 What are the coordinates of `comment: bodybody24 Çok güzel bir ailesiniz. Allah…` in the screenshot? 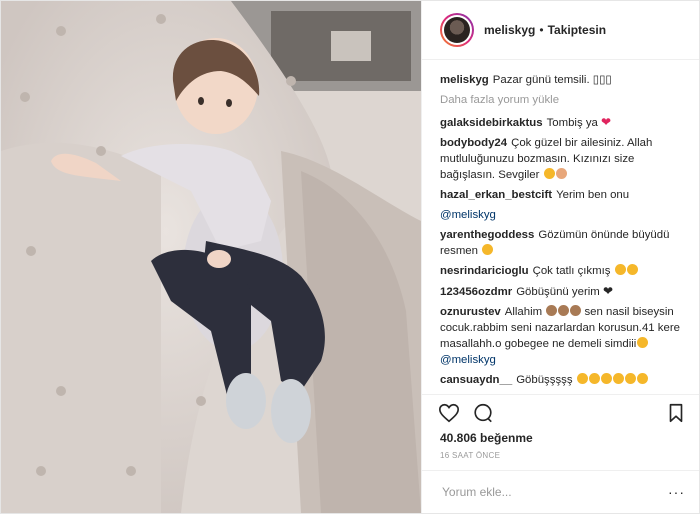 It's located at (562, 159).